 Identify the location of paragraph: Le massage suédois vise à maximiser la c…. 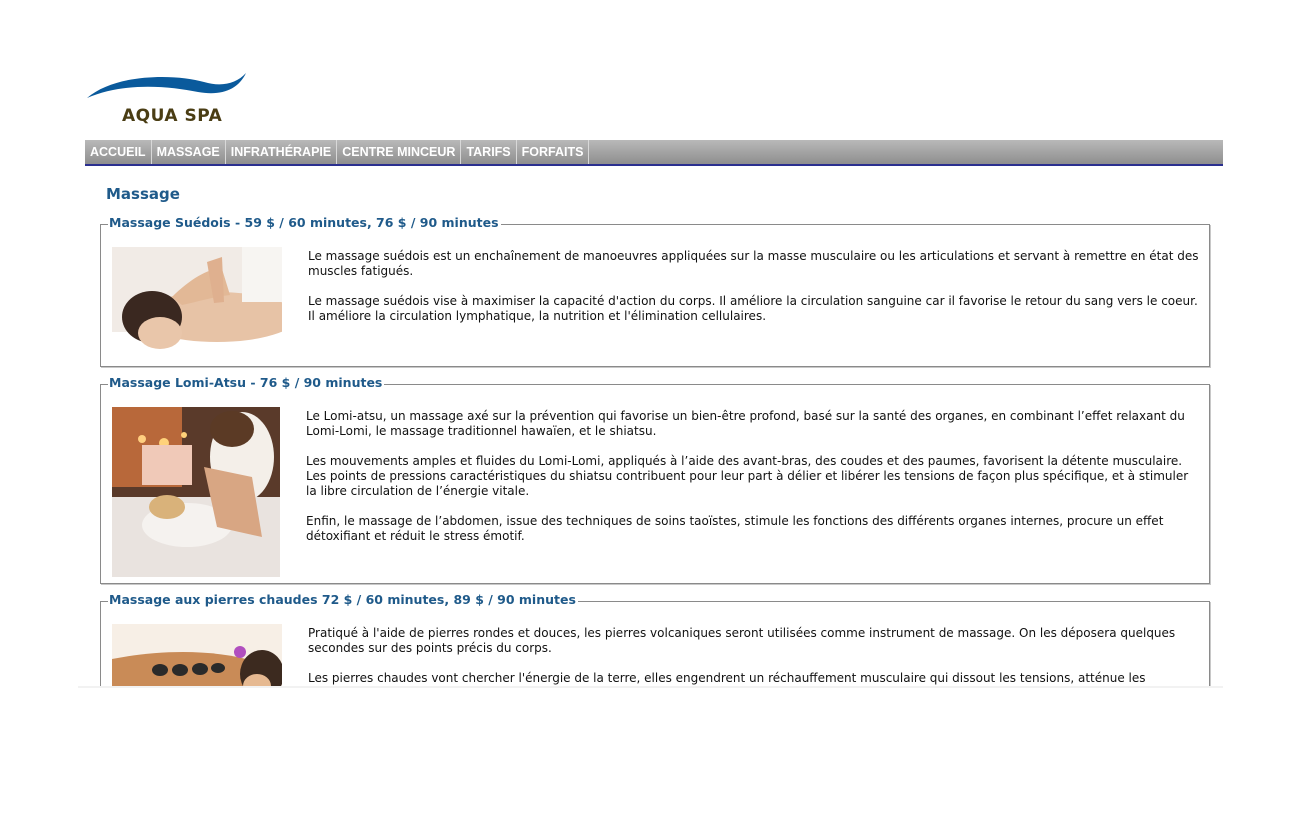
(753, 308).